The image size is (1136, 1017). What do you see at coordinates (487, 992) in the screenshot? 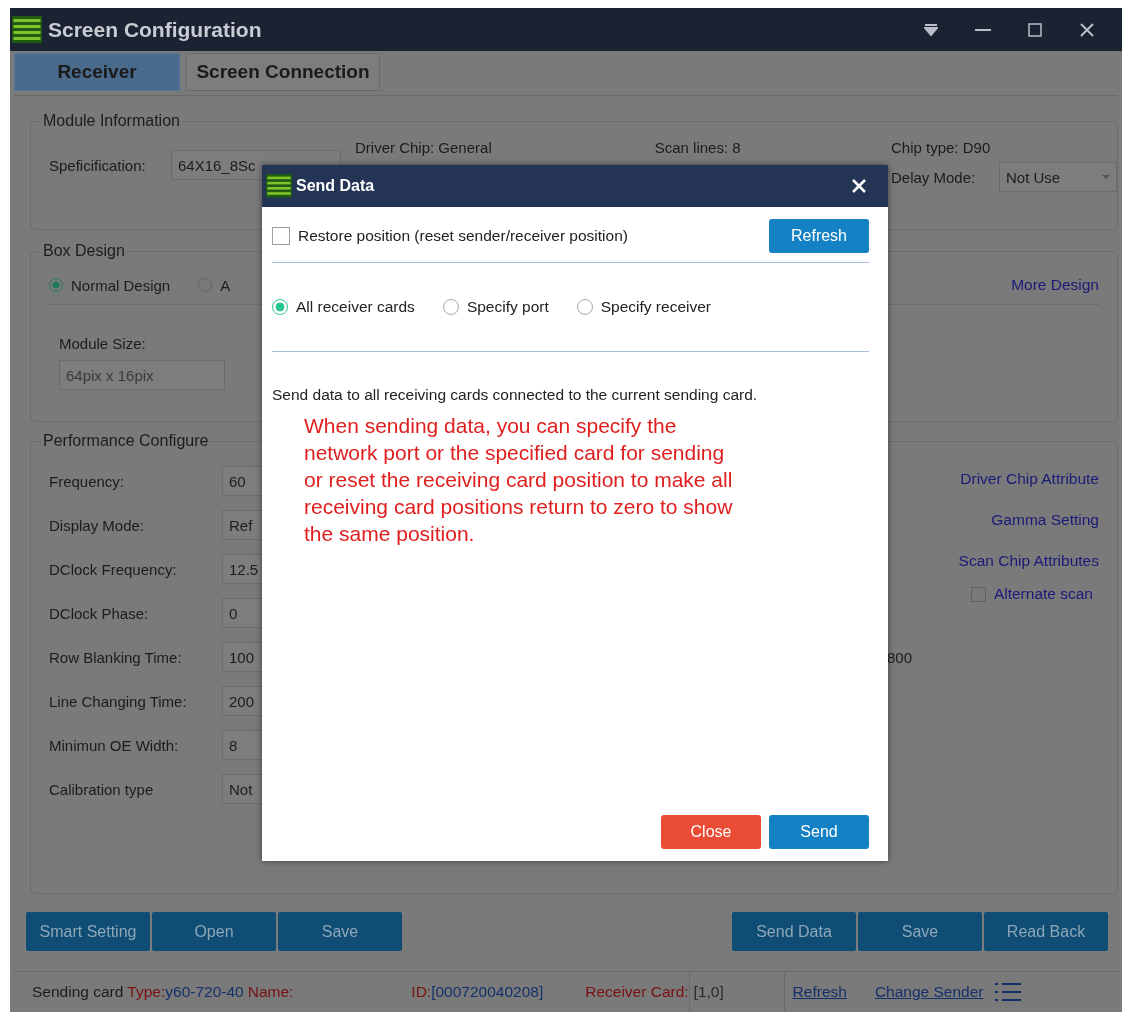
I see `status-value: [000720040208]` at bounding box center [487, 992].